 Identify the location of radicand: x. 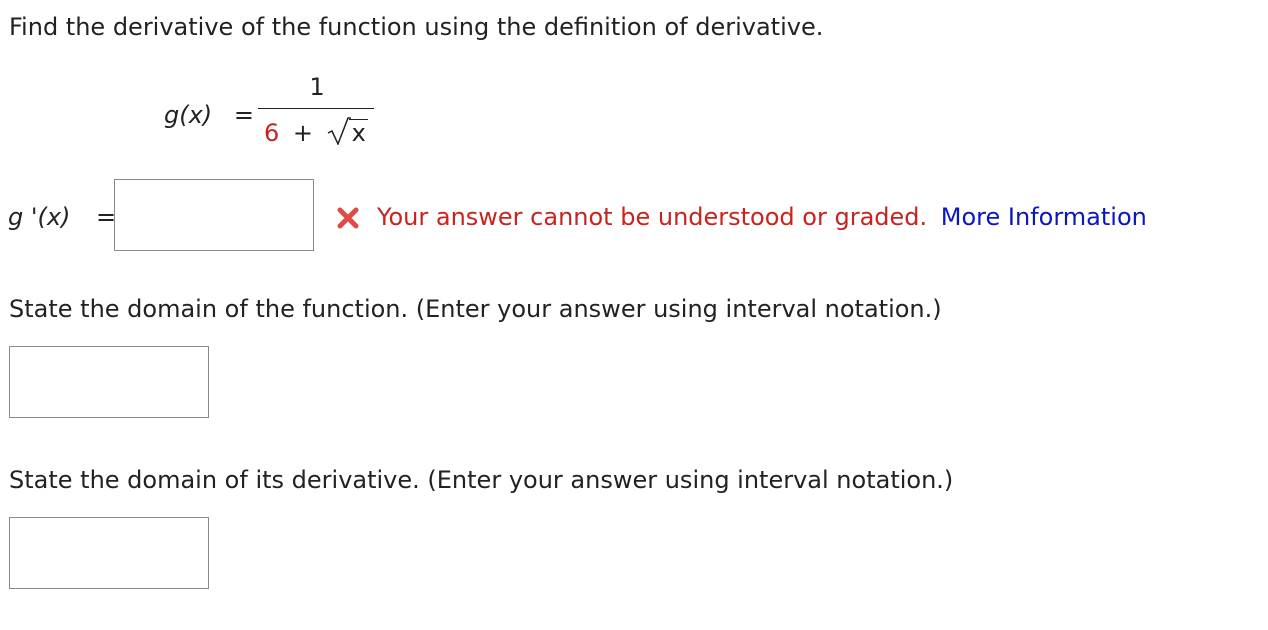
(358, 132).